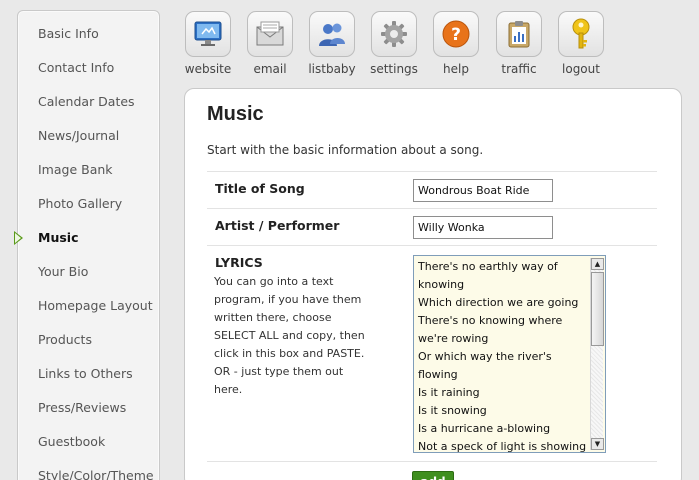 Image resolution: width=699 pixels, height=480 pixels. What do you see at coordinates (80, 203) in the screenshot?
I see `sidebar-item-label: Photo Gallery` at bounding box center [80, 203].